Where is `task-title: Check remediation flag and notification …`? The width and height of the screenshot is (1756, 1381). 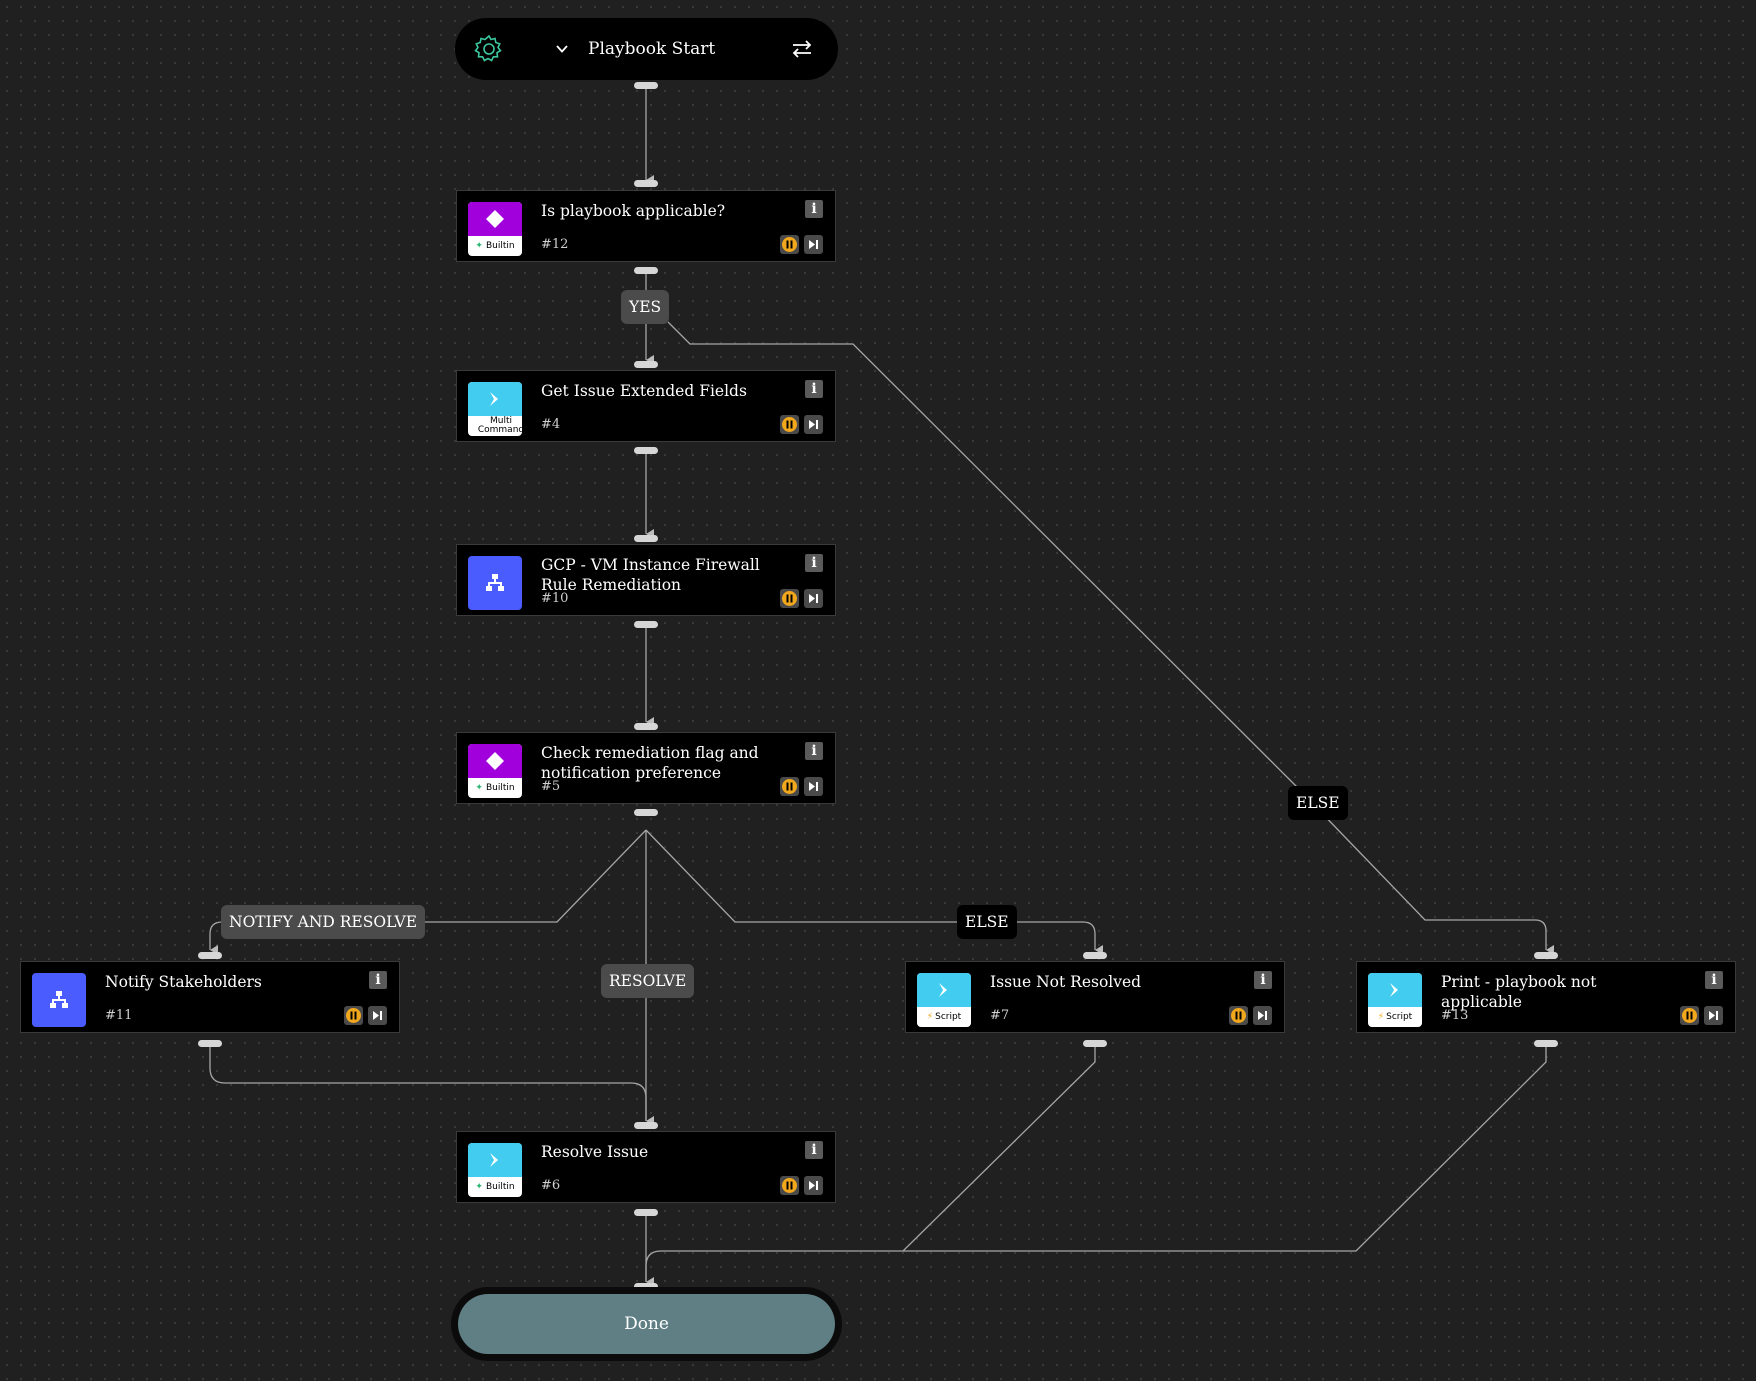
task-title: Check remediation flag and notification … is located at coordinates (650, 763).